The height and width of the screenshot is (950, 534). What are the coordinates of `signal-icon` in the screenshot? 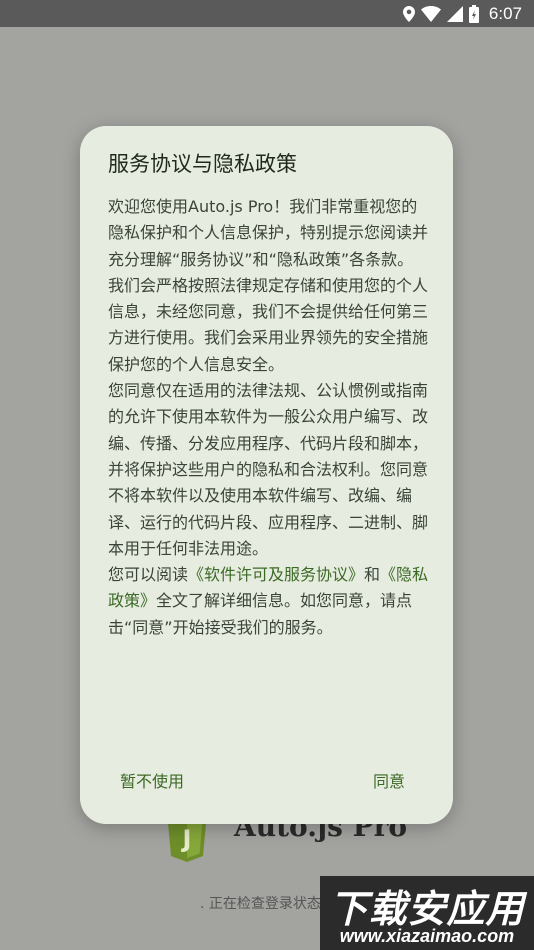 It's located at (454, 13).